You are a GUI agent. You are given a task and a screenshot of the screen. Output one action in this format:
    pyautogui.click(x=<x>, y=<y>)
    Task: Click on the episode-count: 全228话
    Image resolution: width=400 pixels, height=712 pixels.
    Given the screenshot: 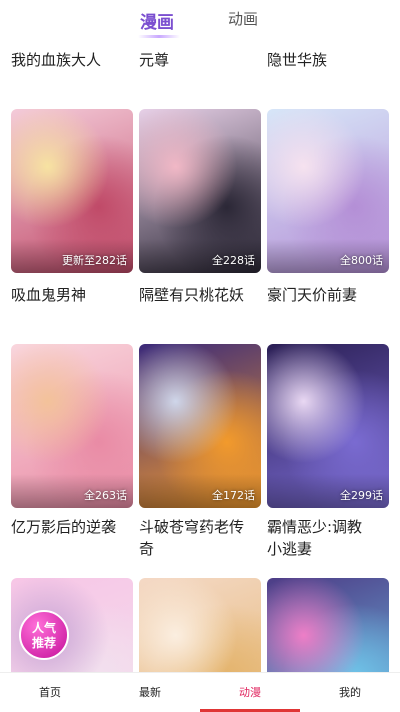 What is the action you would take?
    pyautogui.click(x=233, y=260)
    